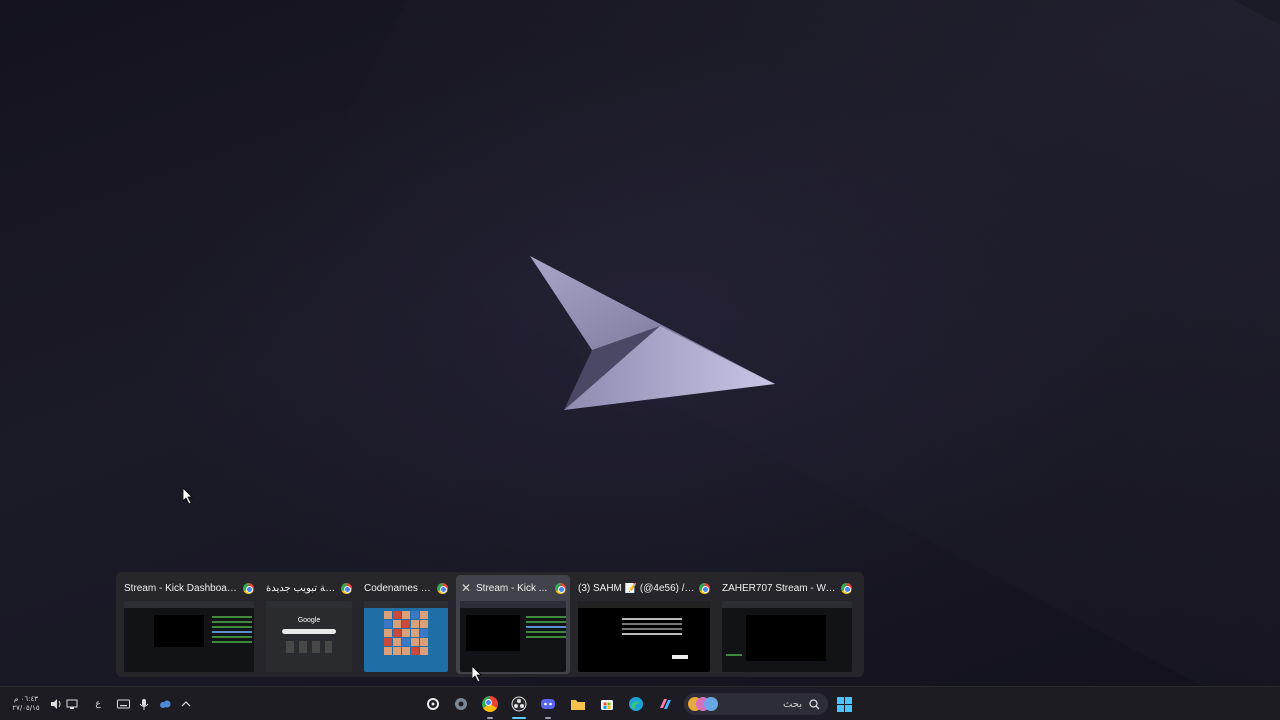  I want to click on file-explorer-icon, so click(578, 703).